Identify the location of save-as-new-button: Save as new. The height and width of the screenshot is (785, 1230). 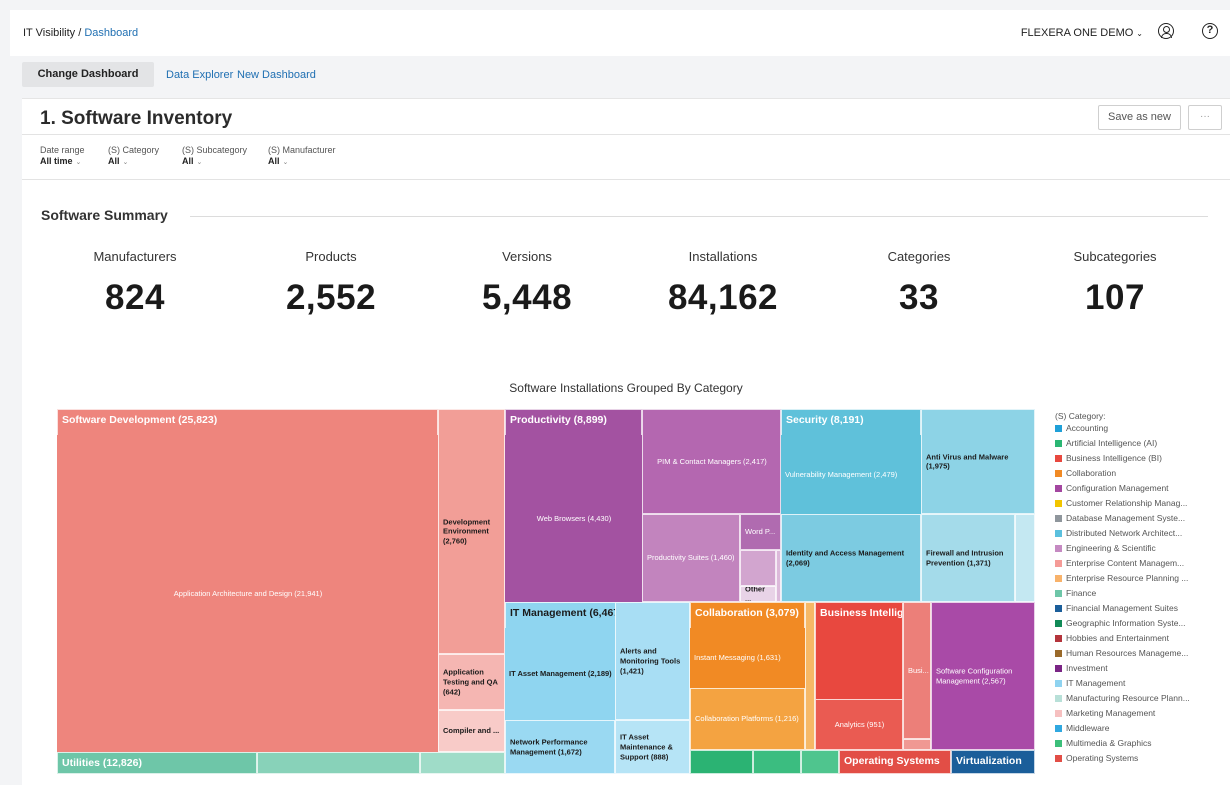
(1139, 117).